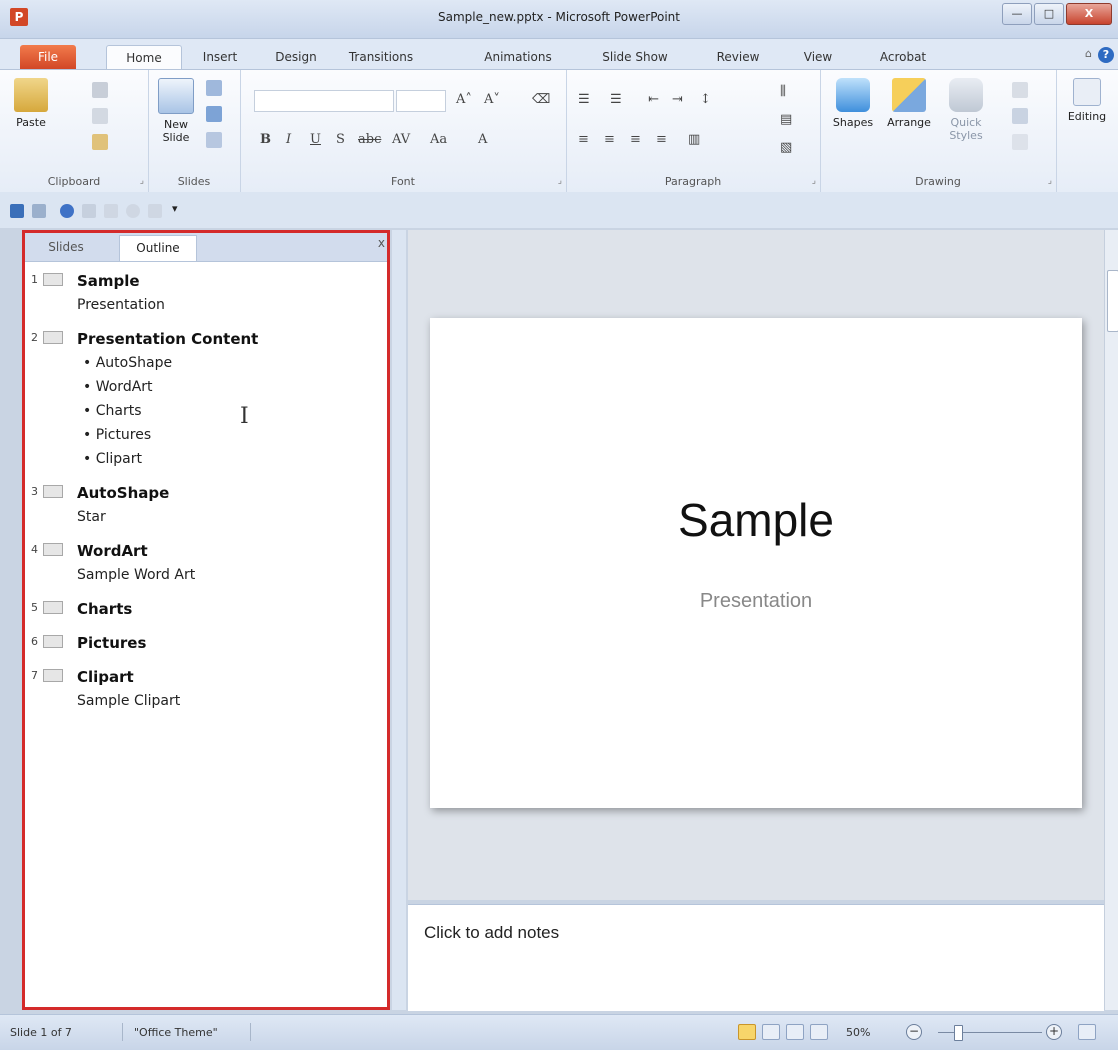  I want to click on outline-bullet: WordArt, so click(232, 387).